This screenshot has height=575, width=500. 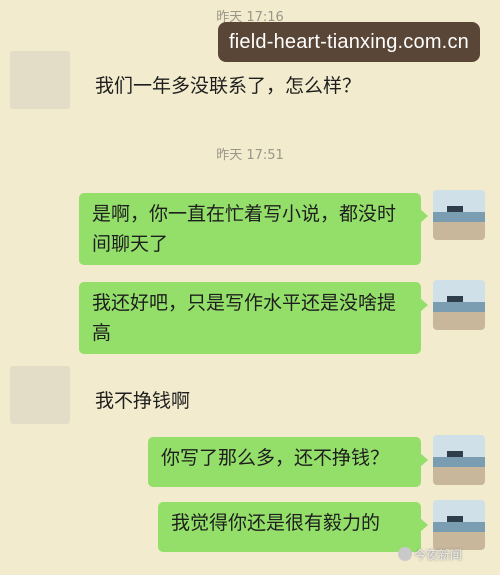 What do you see at coordinates (349, 42) in the screenshot?
I see `watermark-banner: field-heart-tianxing.com.cn` at bounding box center [349, 42].